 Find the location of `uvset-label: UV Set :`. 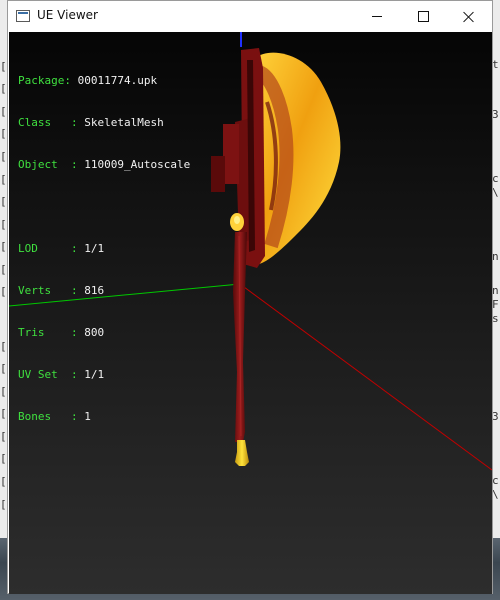

uvset-label: UV Set : is located at coordinates (51, 374).